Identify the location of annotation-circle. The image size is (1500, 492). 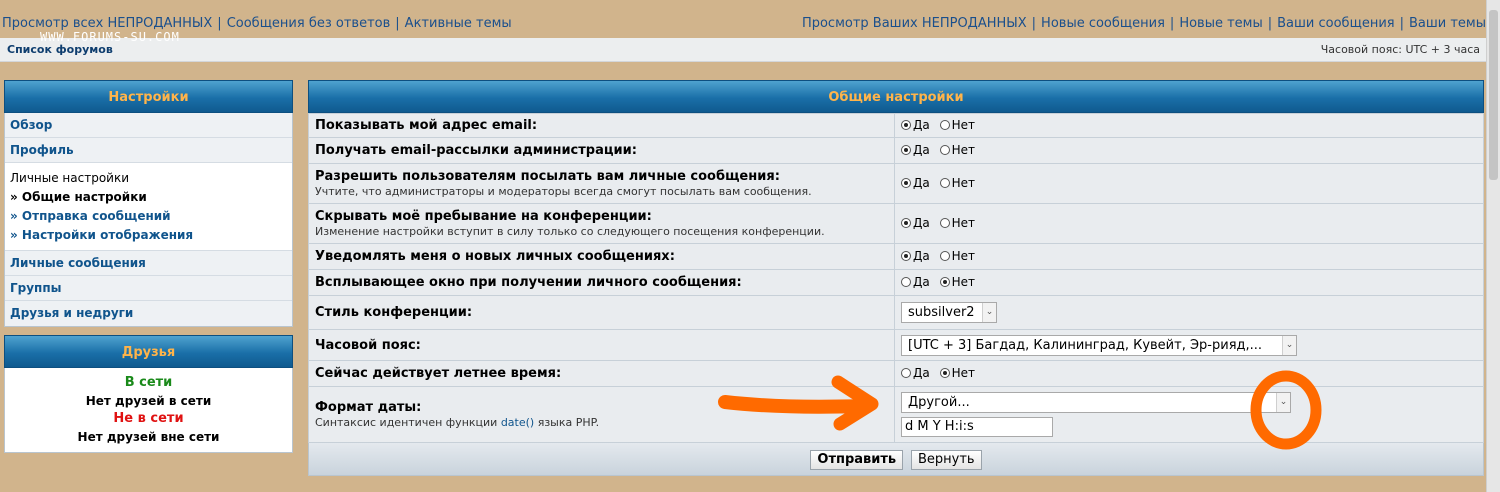
(1286, 410).